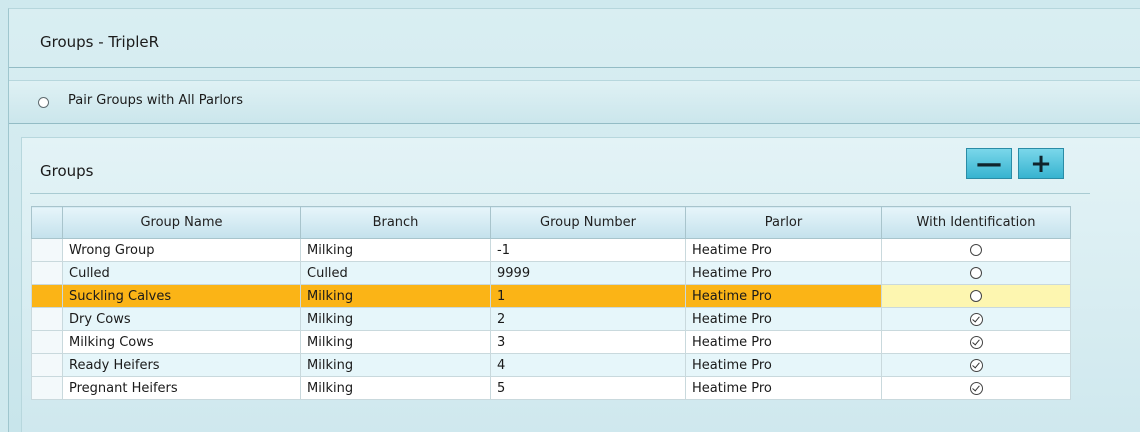 This screenshot has width=1140, height=432. I want to click on group-number-cell: -1, so click(588, 250).